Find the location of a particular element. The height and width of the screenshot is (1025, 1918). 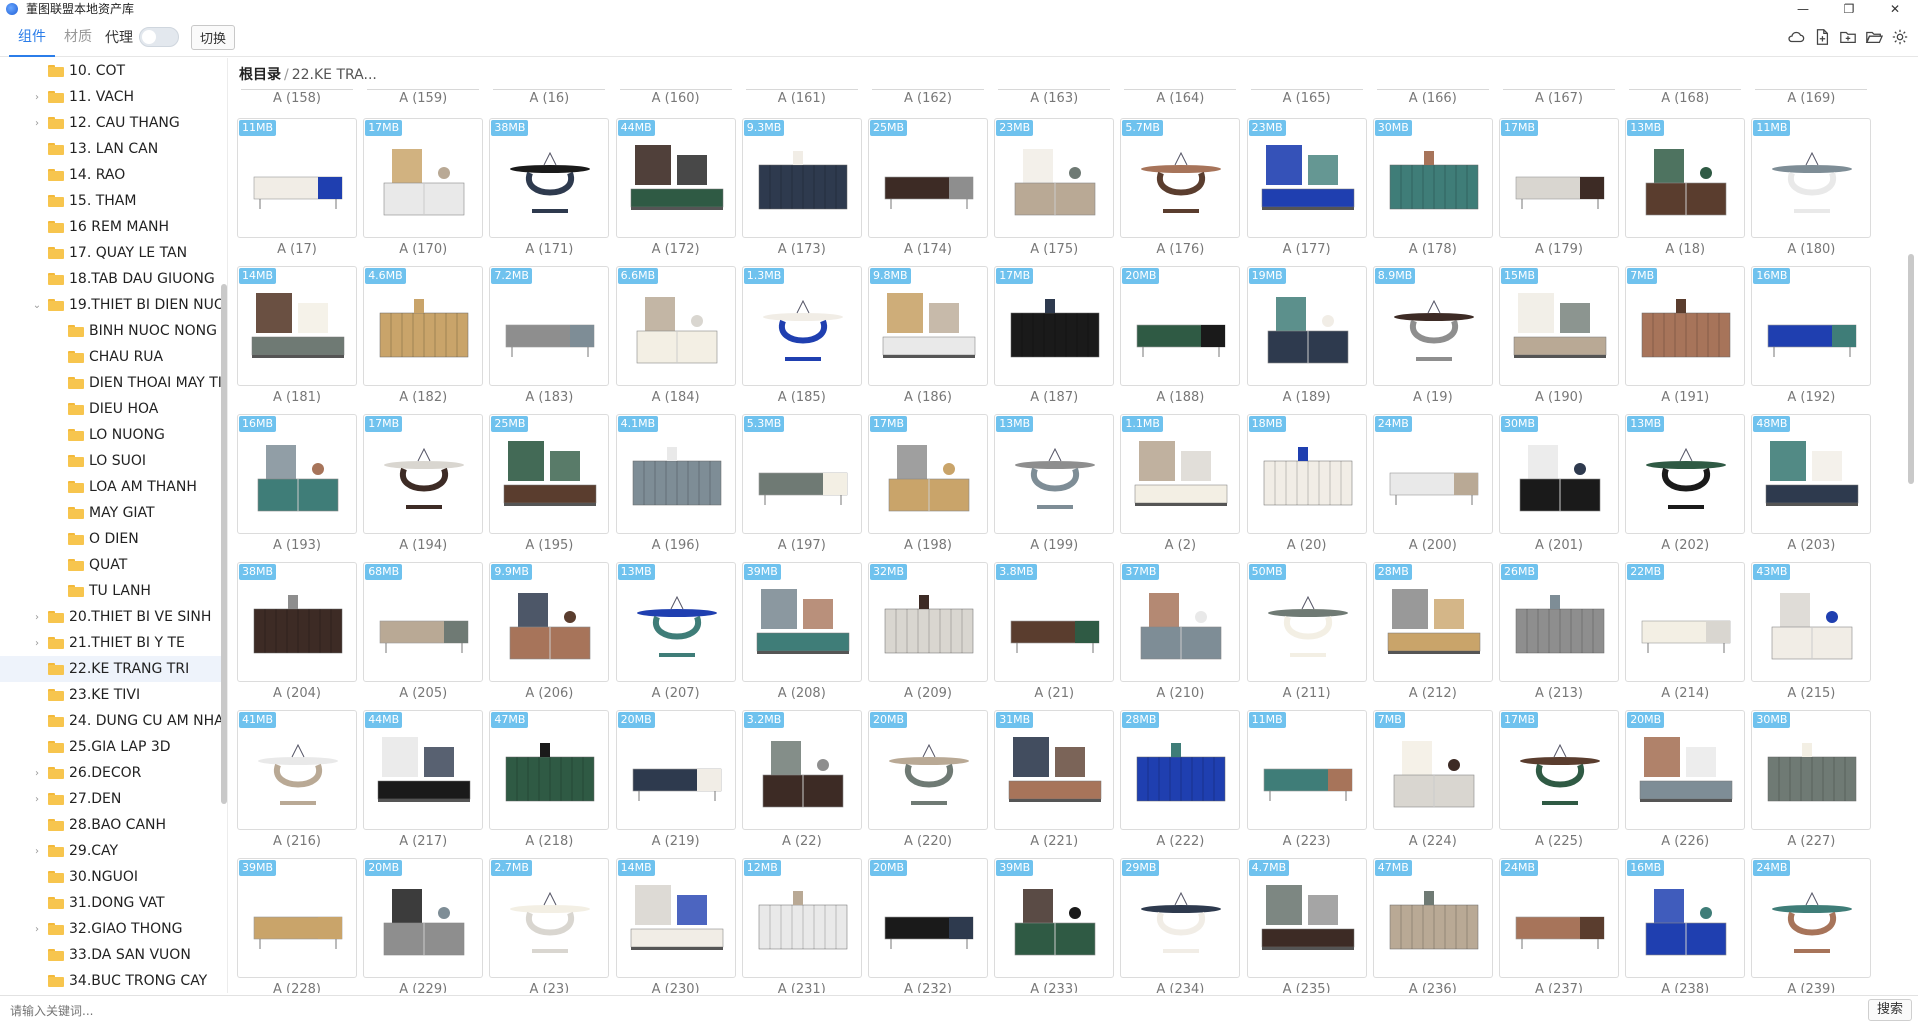

asset-label: A (194) is located at coordinates (423, 545).